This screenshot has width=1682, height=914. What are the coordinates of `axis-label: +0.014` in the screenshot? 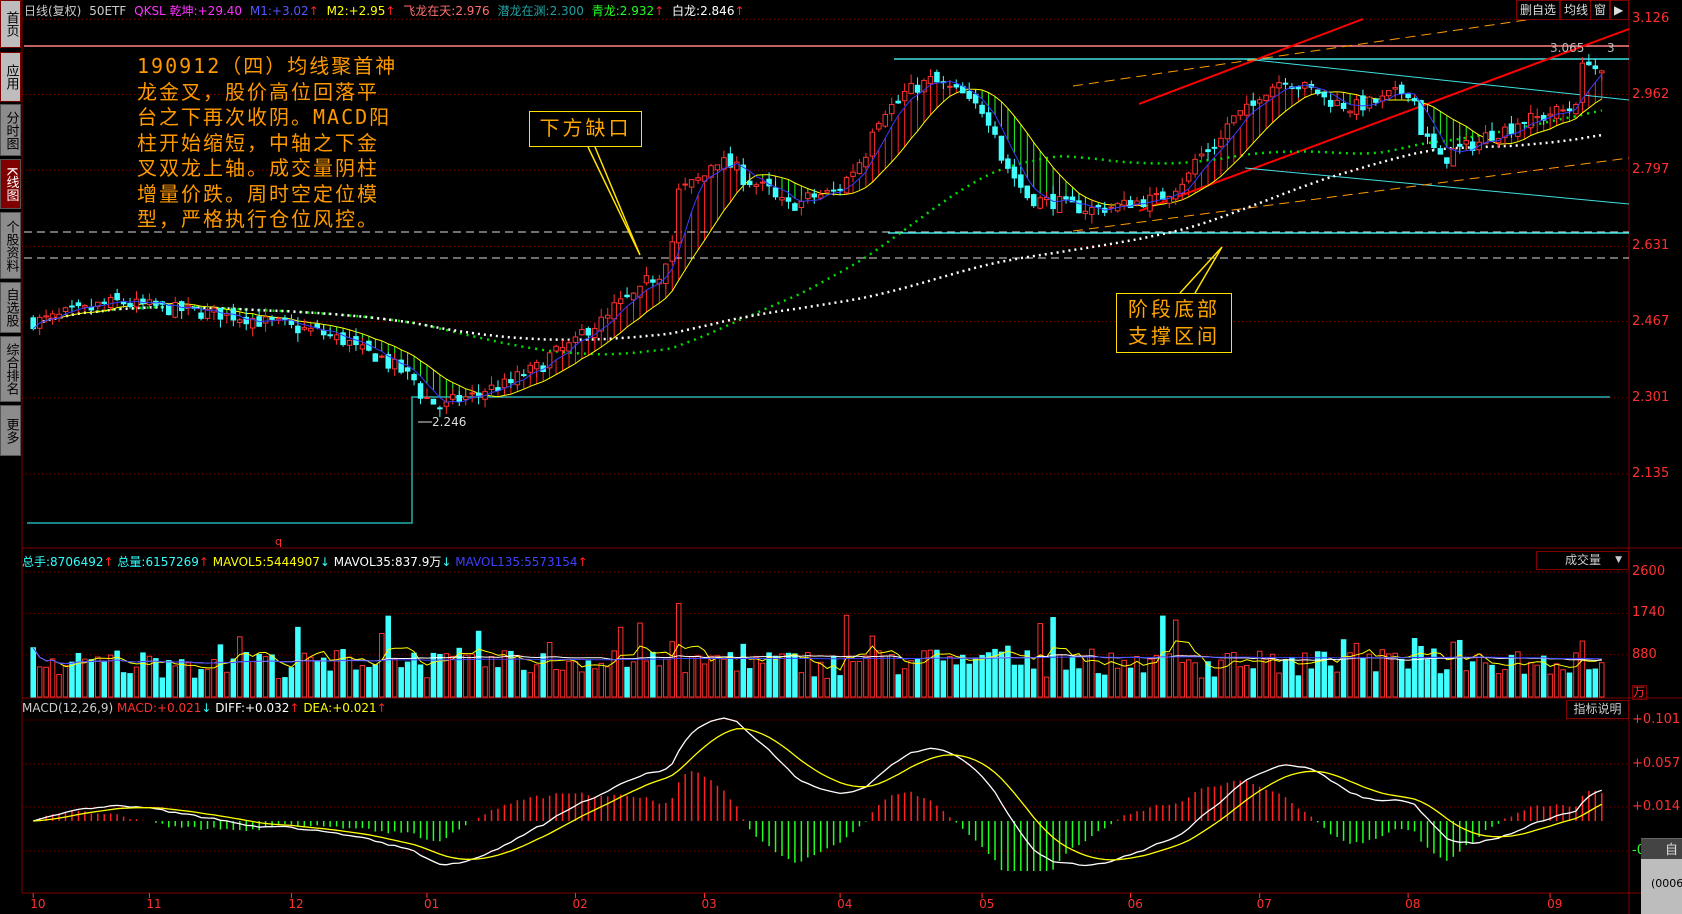 It's located at (1656, 806).